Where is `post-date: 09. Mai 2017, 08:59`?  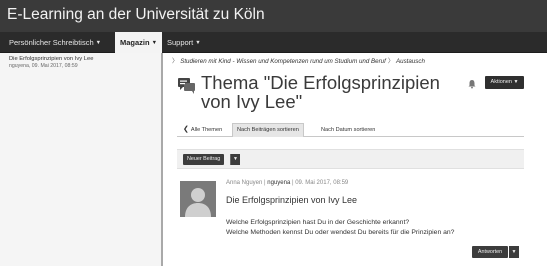 post-date: 09. Mai 2017, 08:59 is located at coordinates (322, 183).